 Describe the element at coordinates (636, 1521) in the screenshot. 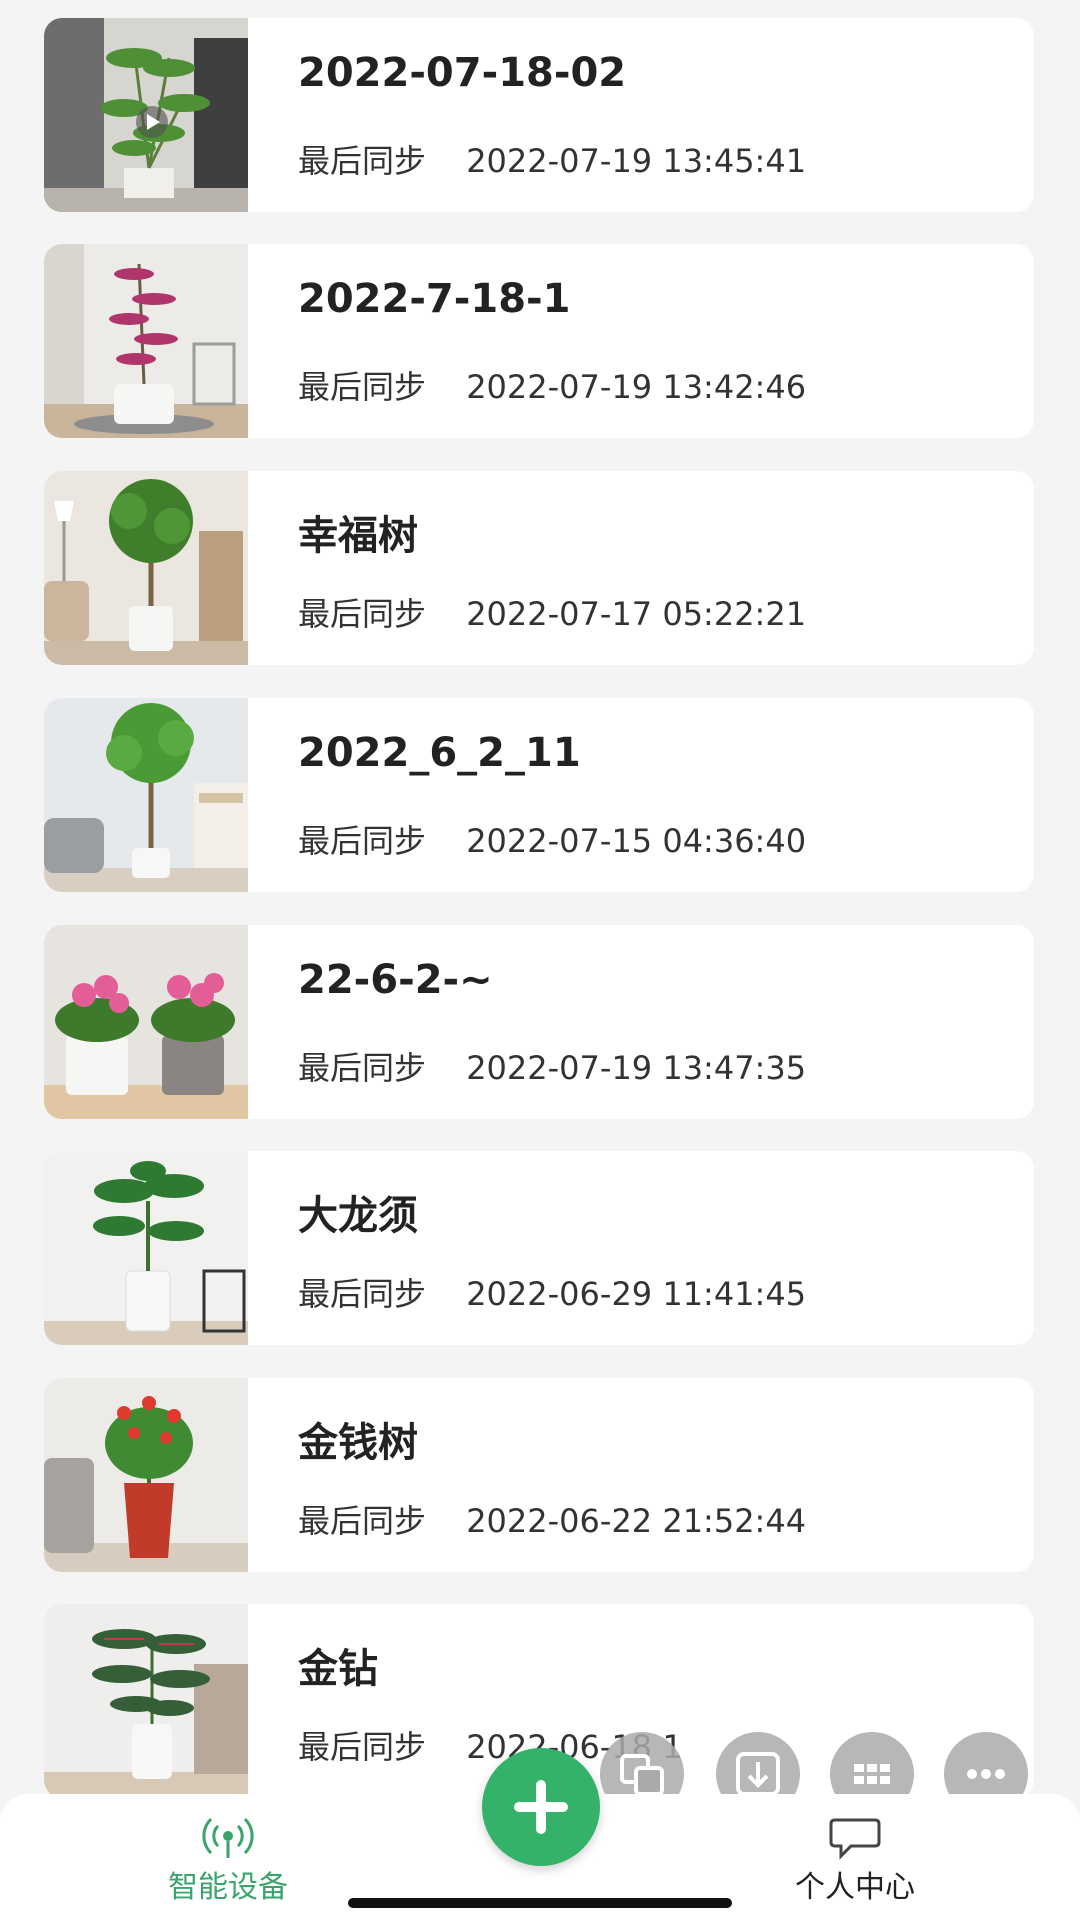

I see `last-sync-time: 2022-06-22 21:52:44` at that location.